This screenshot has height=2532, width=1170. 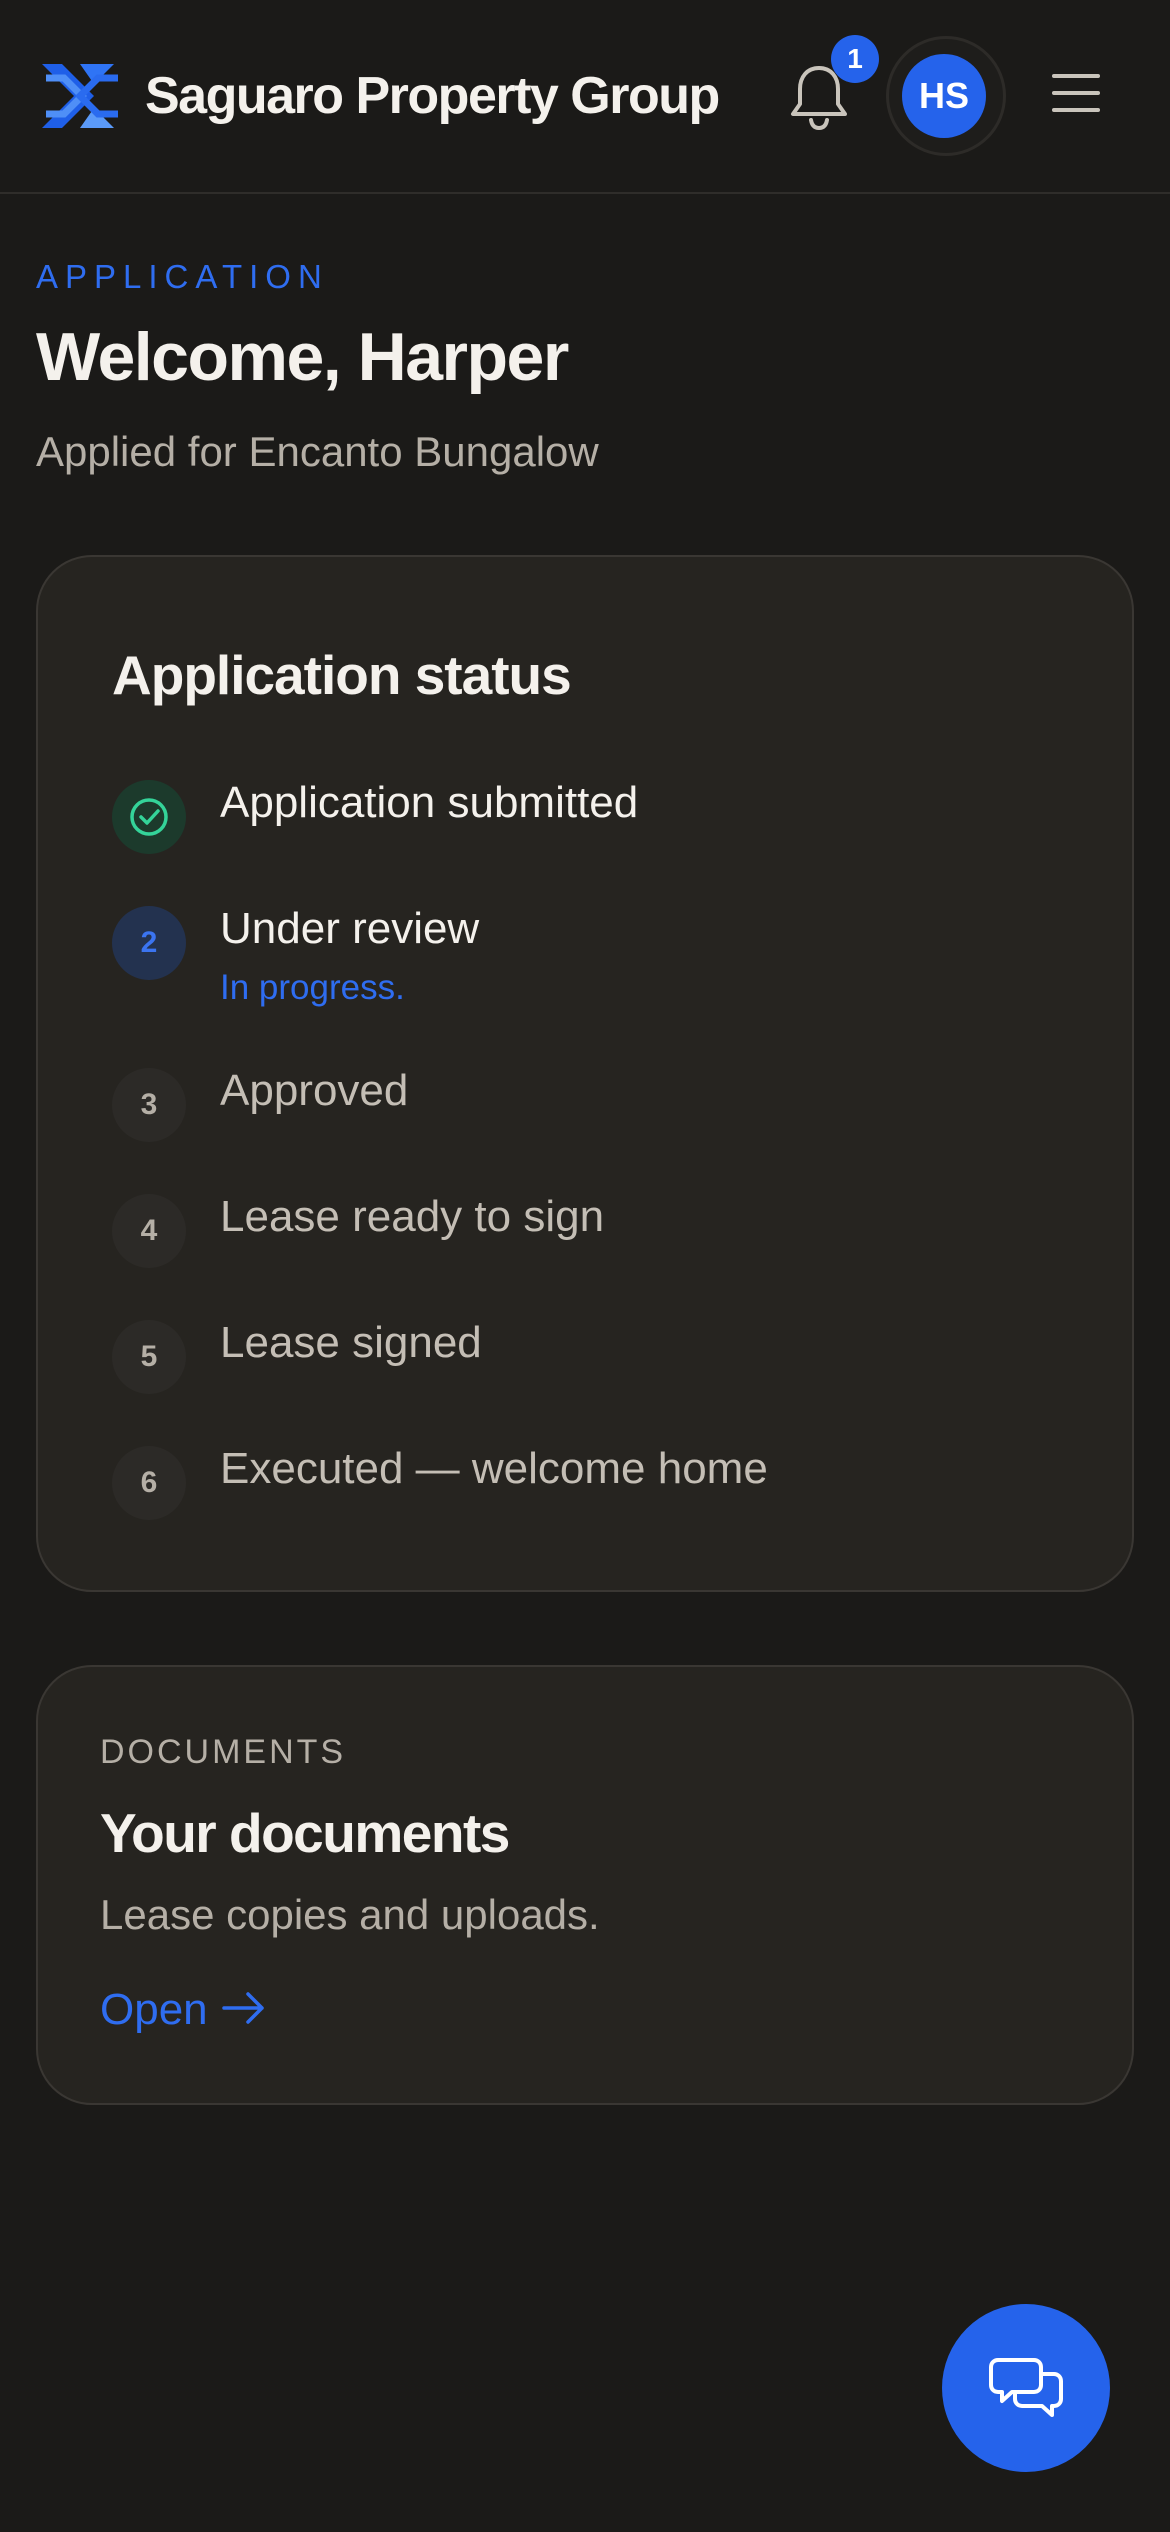 What do you see at coordinates (592, 1374) in the screenshot?
I see `status-step-lease-signed: 5 Lease signed` at bounding box center [592, 1374].